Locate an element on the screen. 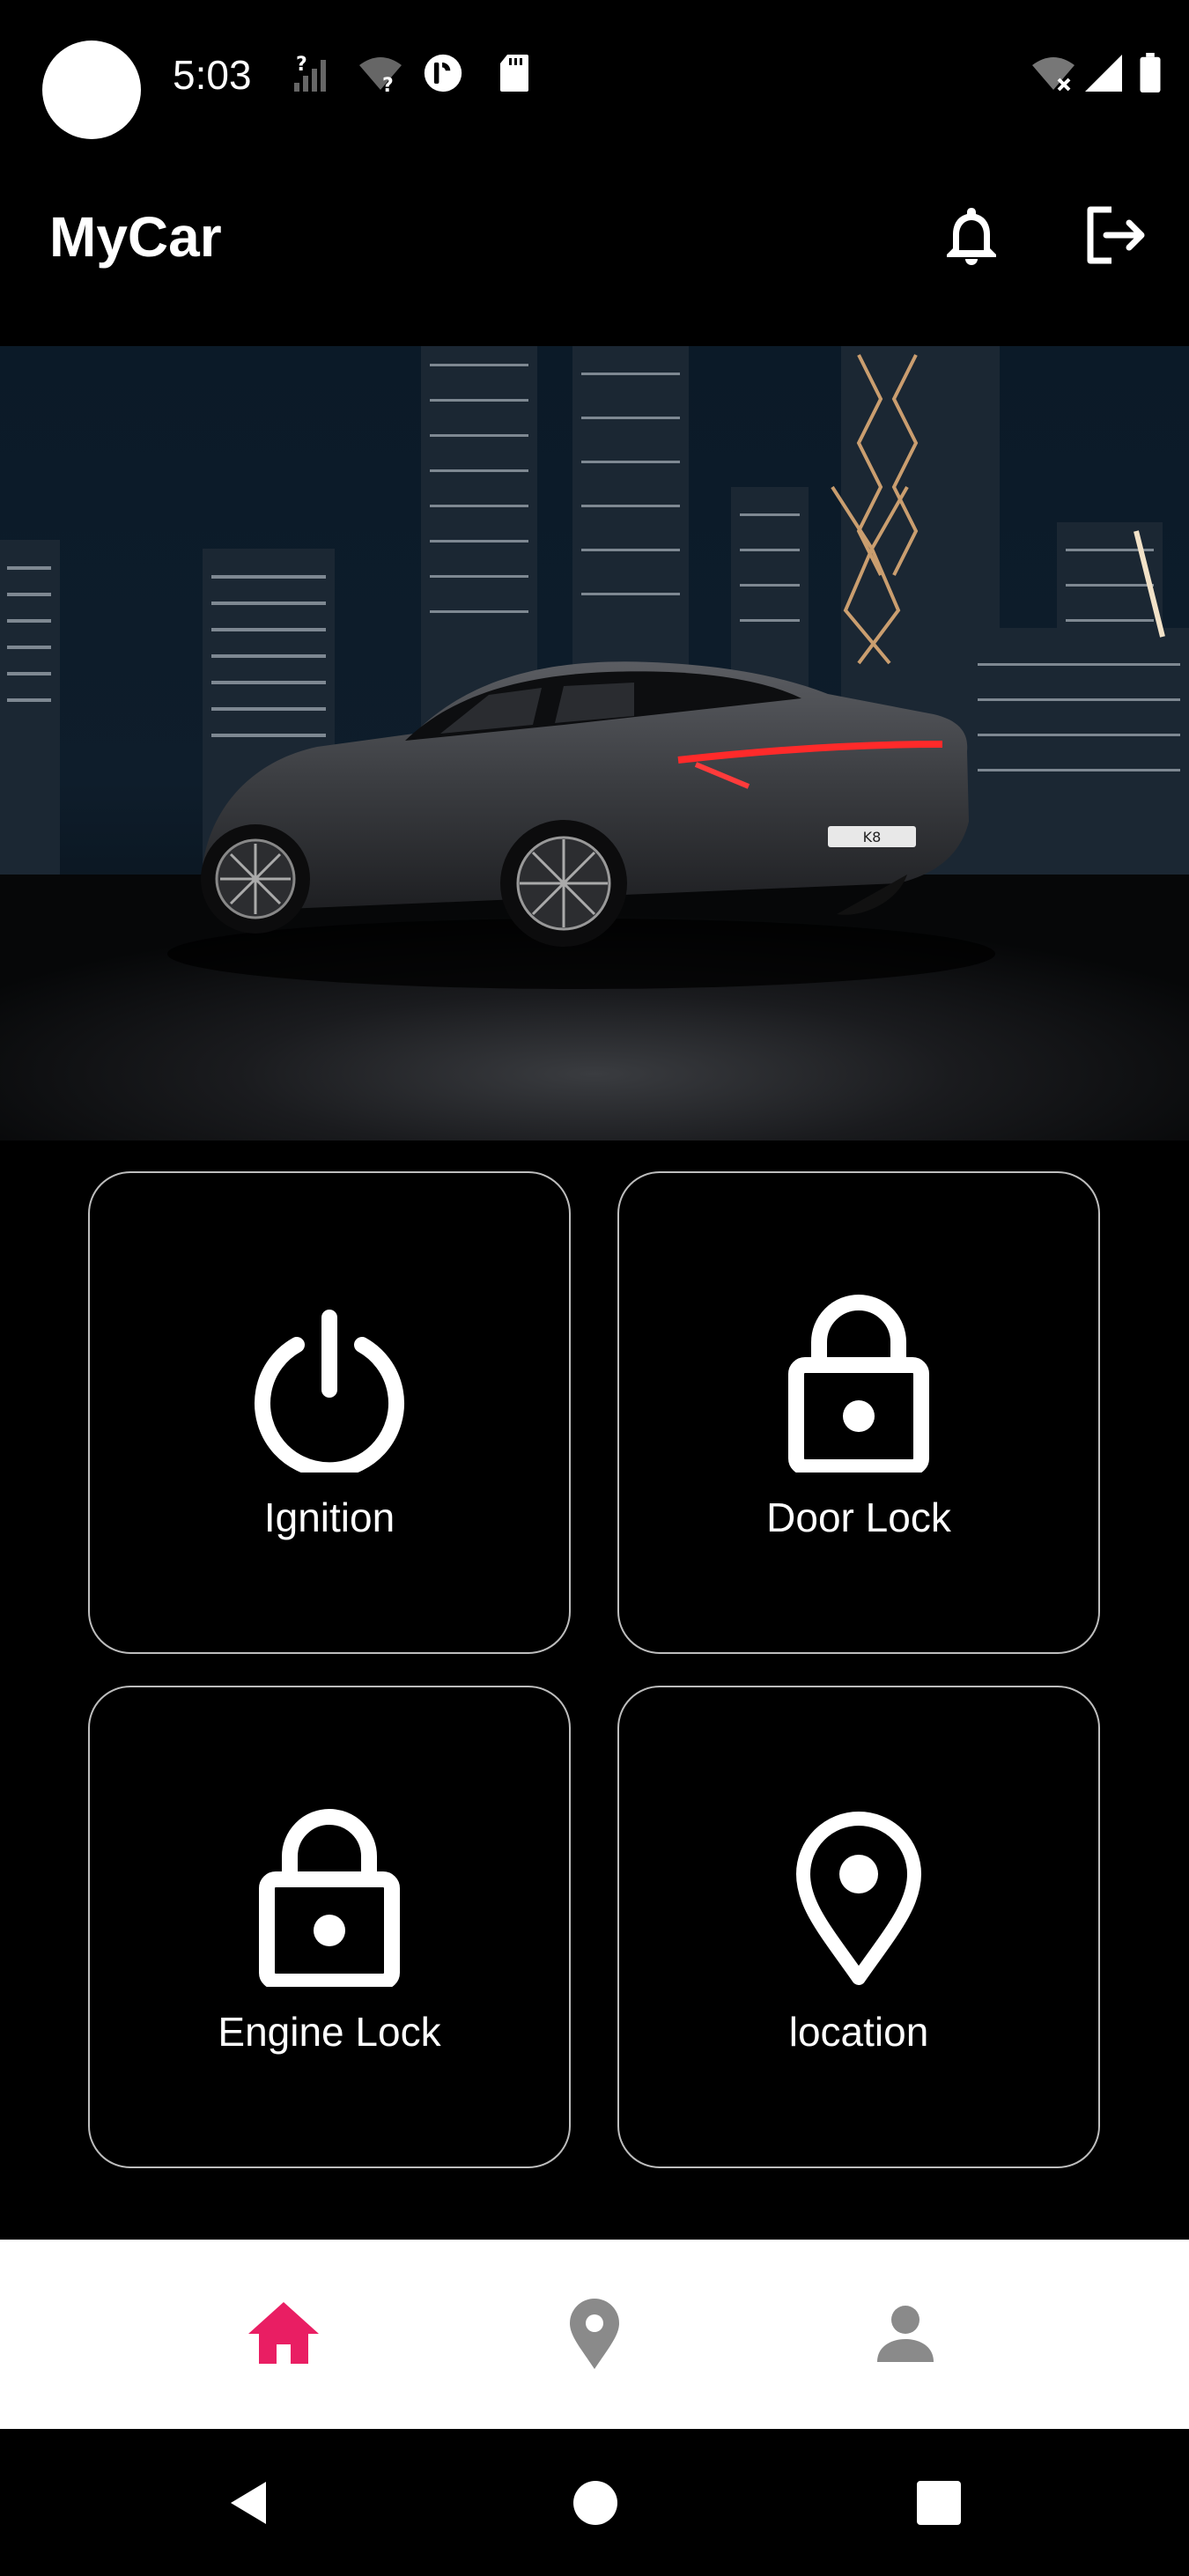 This screenshot has width=1189, height=2576. location-tile: location is located at coordinates (858, 1927).